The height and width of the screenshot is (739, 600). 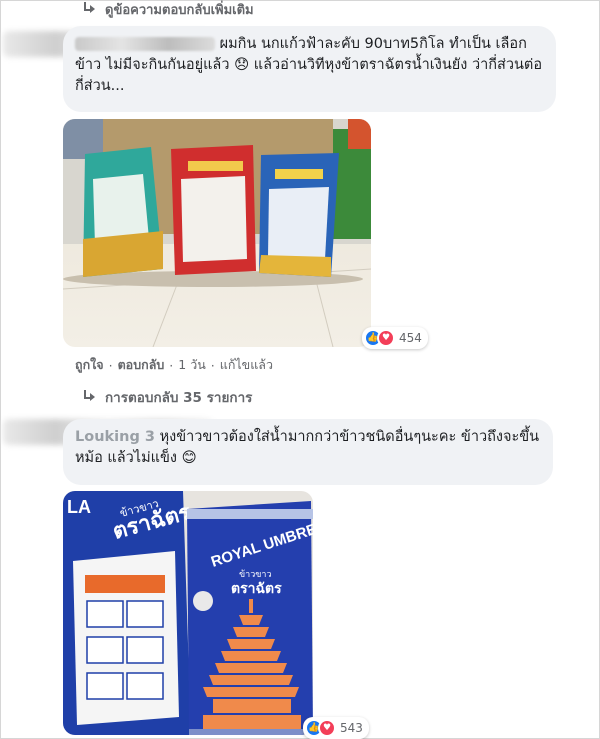 I want to click on view-replies-link: การตอบกลับ 35 รายการ, so click(x=167, y=397).